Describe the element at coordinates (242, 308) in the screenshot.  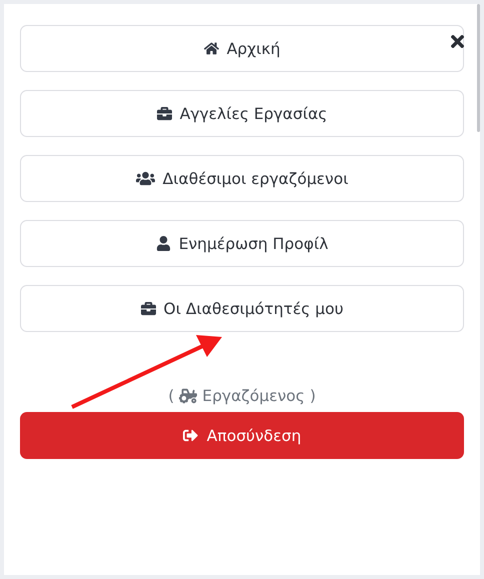
I see `menu-item: Οι Διαθεσιμότητές μου` at that location.